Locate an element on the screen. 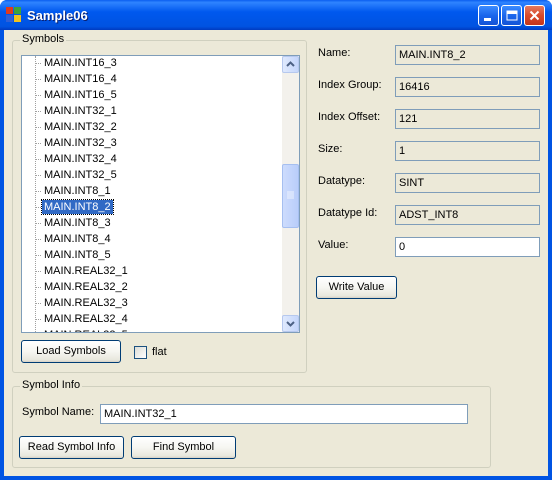  symbol-name-label: Symbol Name: is located at coordinates (58, 412).